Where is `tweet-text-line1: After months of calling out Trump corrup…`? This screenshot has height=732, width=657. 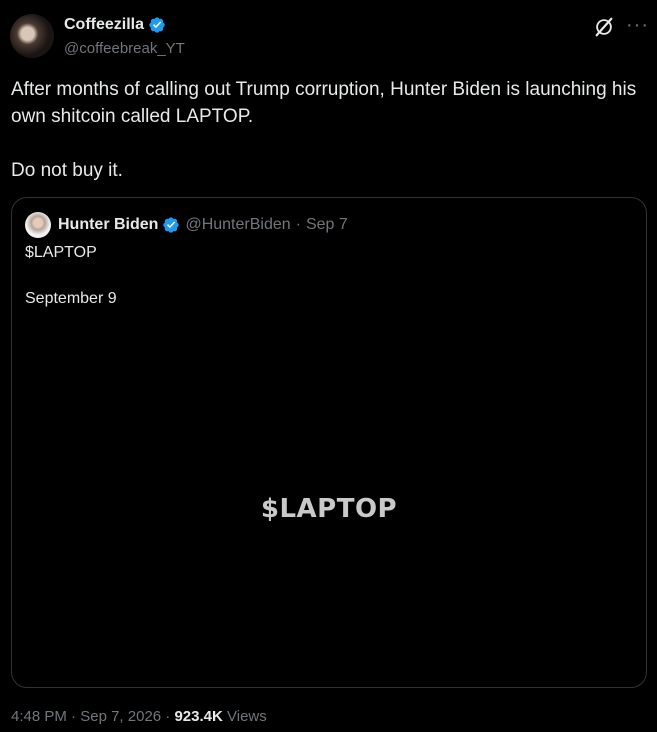
tweet-text-line1: After months of calling out Trump corrup… is located at coordinates (324, 103).